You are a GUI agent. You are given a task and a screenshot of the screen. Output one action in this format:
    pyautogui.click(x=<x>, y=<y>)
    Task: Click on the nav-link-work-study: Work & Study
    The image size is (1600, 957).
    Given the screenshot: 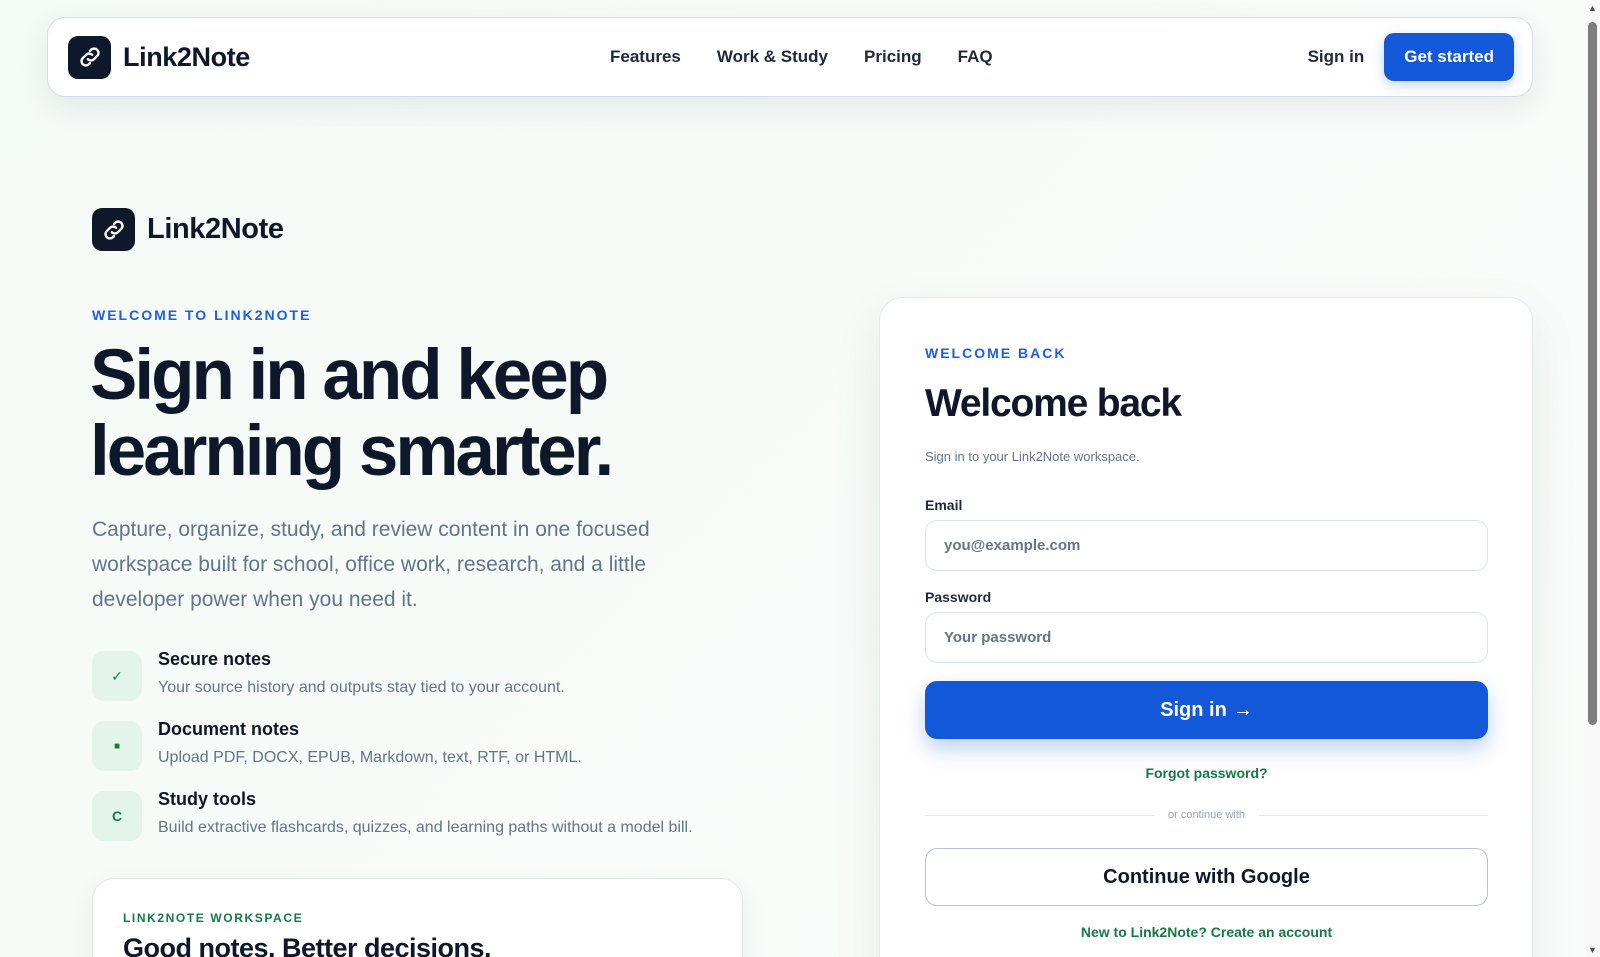 What is the action you would take?
    pyautogui.click(x=772, y=57)
    